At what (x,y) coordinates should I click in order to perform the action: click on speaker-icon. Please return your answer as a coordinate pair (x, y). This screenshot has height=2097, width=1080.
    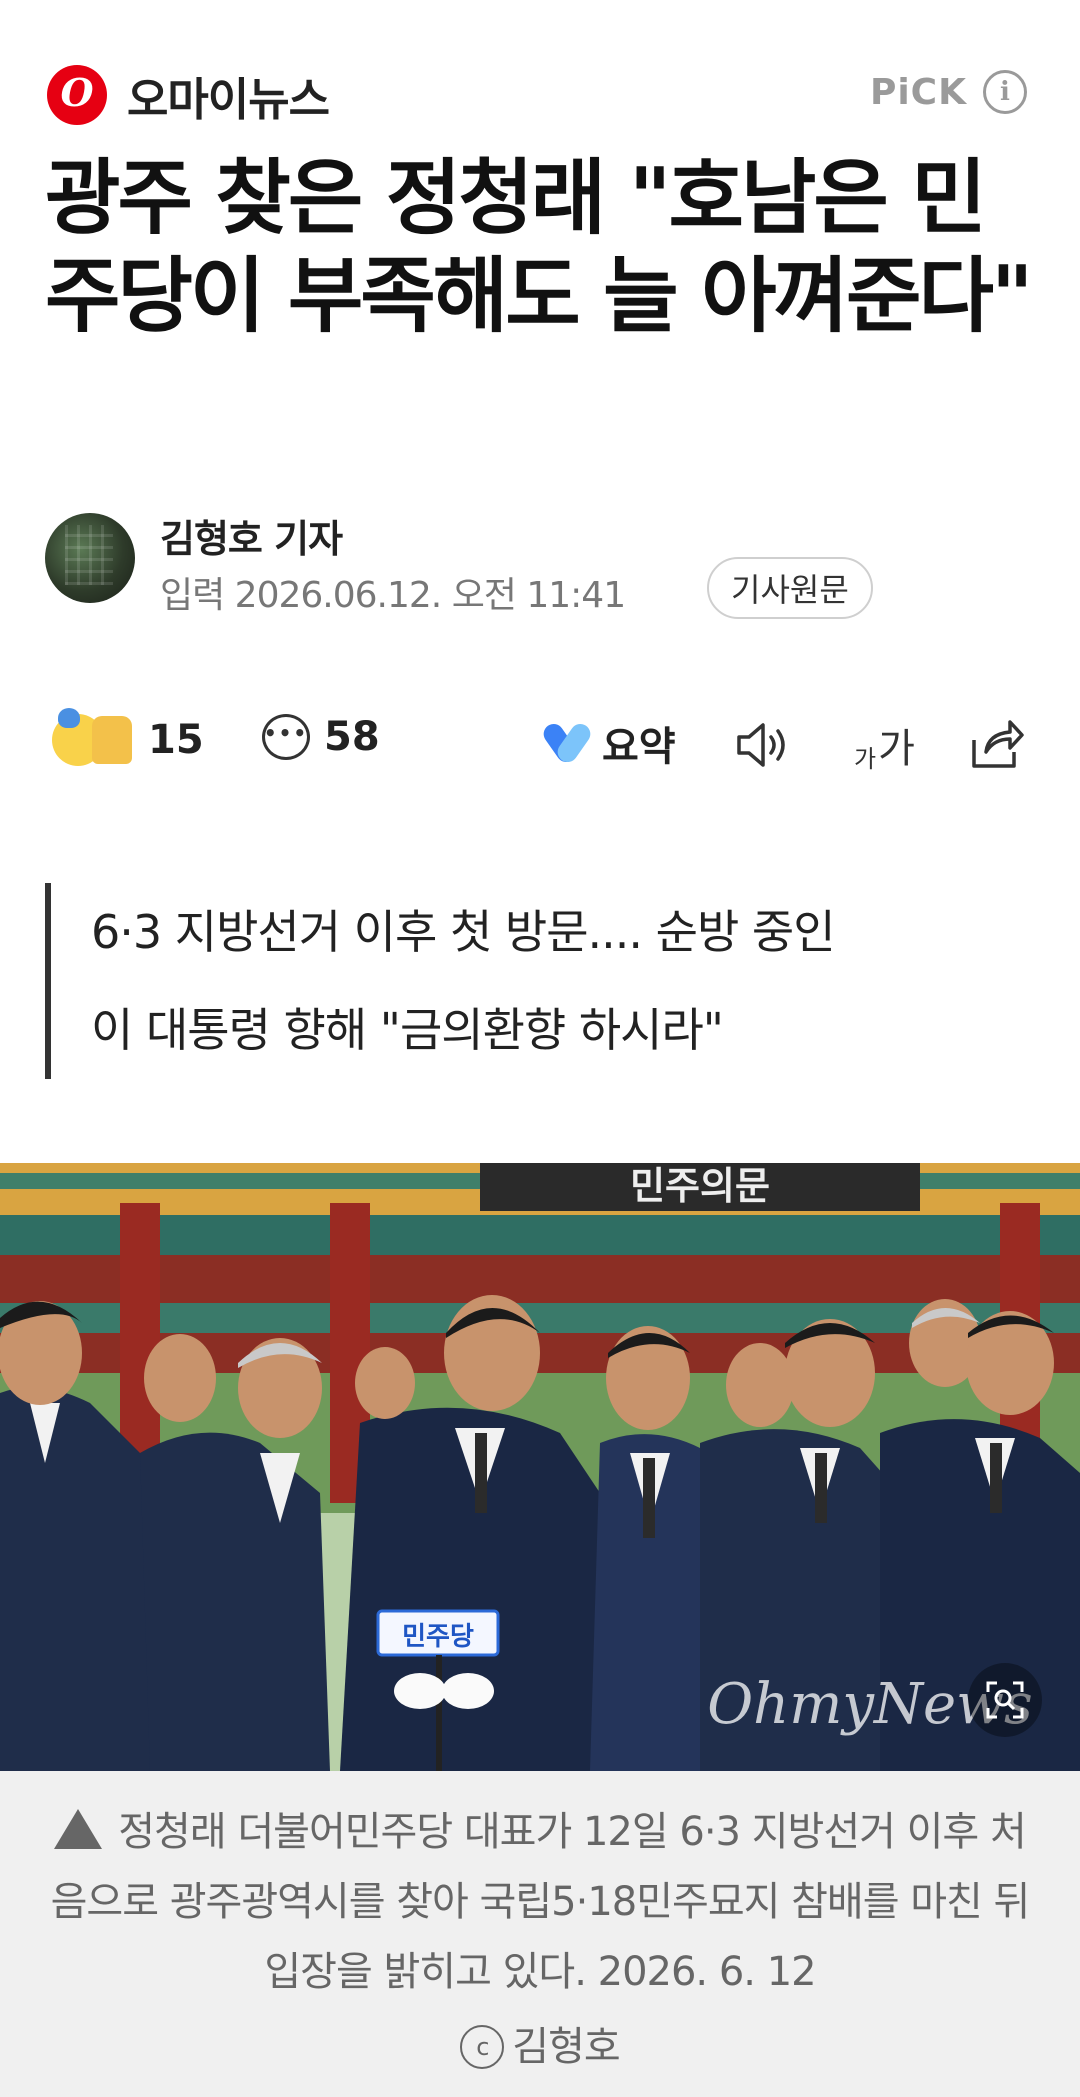
    Looking at the image, I should click on (764, 745).